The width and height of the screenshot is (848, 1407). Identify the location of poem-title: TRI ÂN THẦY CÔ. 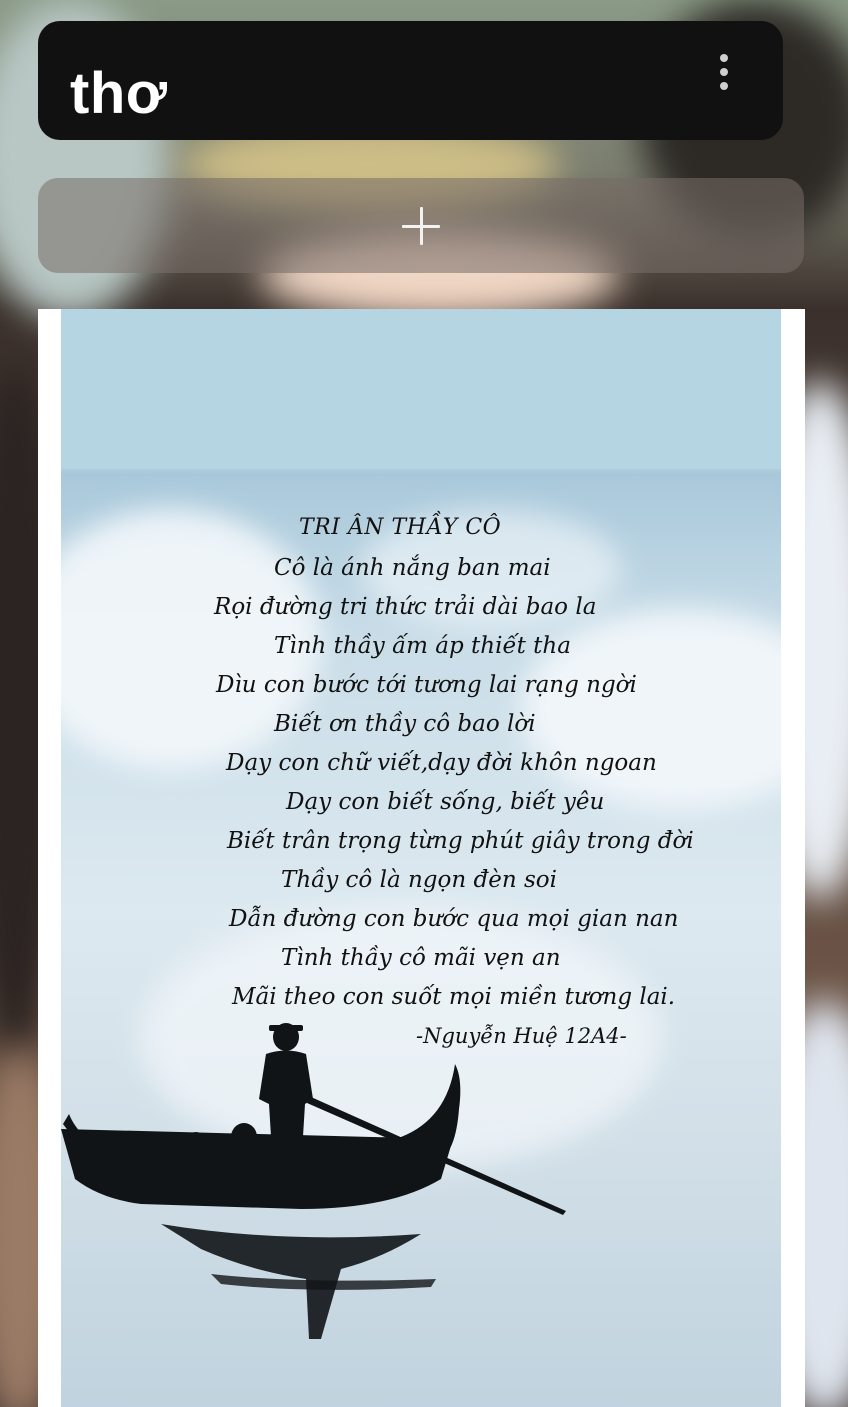
(400, 527).